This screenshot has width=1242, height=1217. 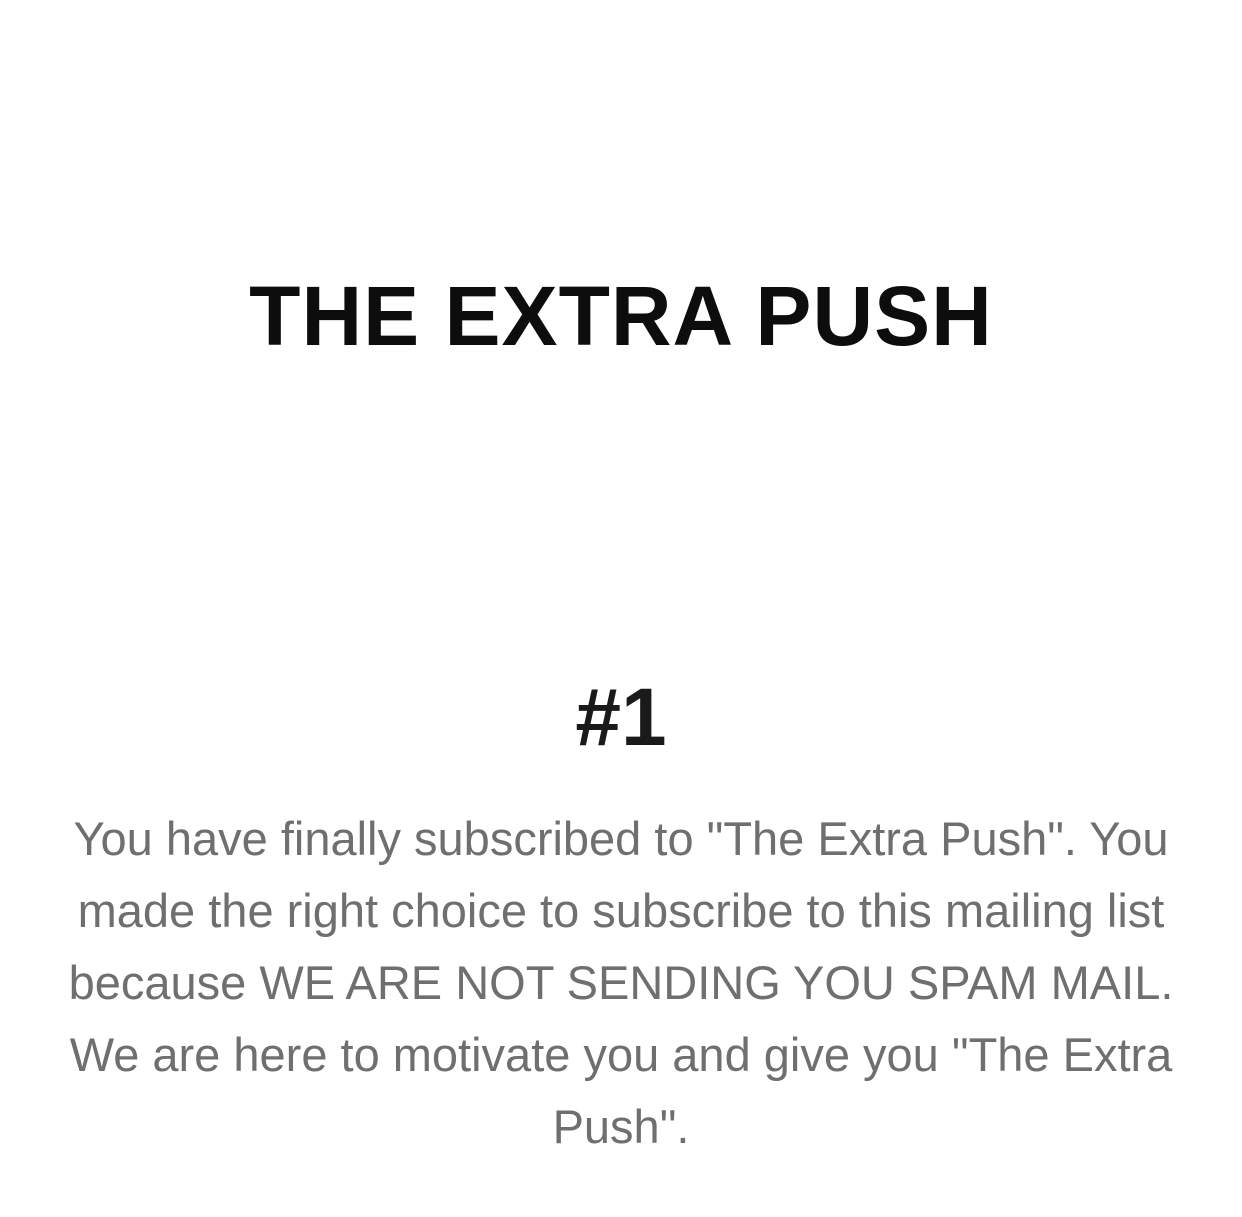 I want to click on newsletter-title: THE EXTRA PUSH, so click(x=621, y=316).